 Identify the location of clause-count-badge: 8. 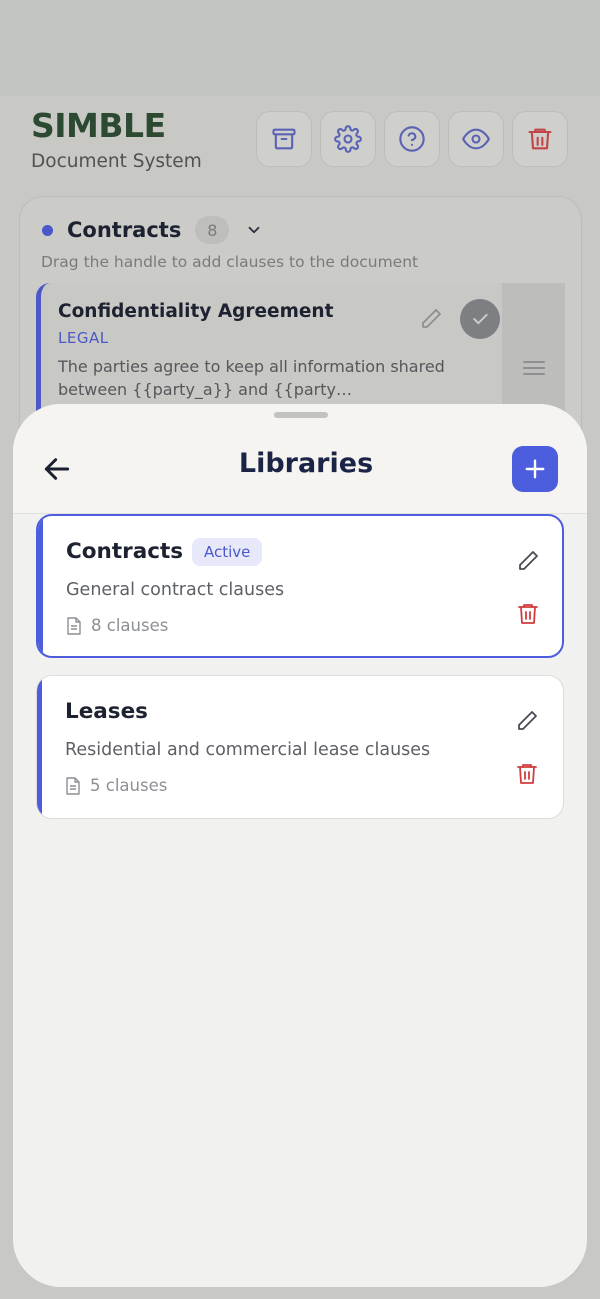
(212, 230).